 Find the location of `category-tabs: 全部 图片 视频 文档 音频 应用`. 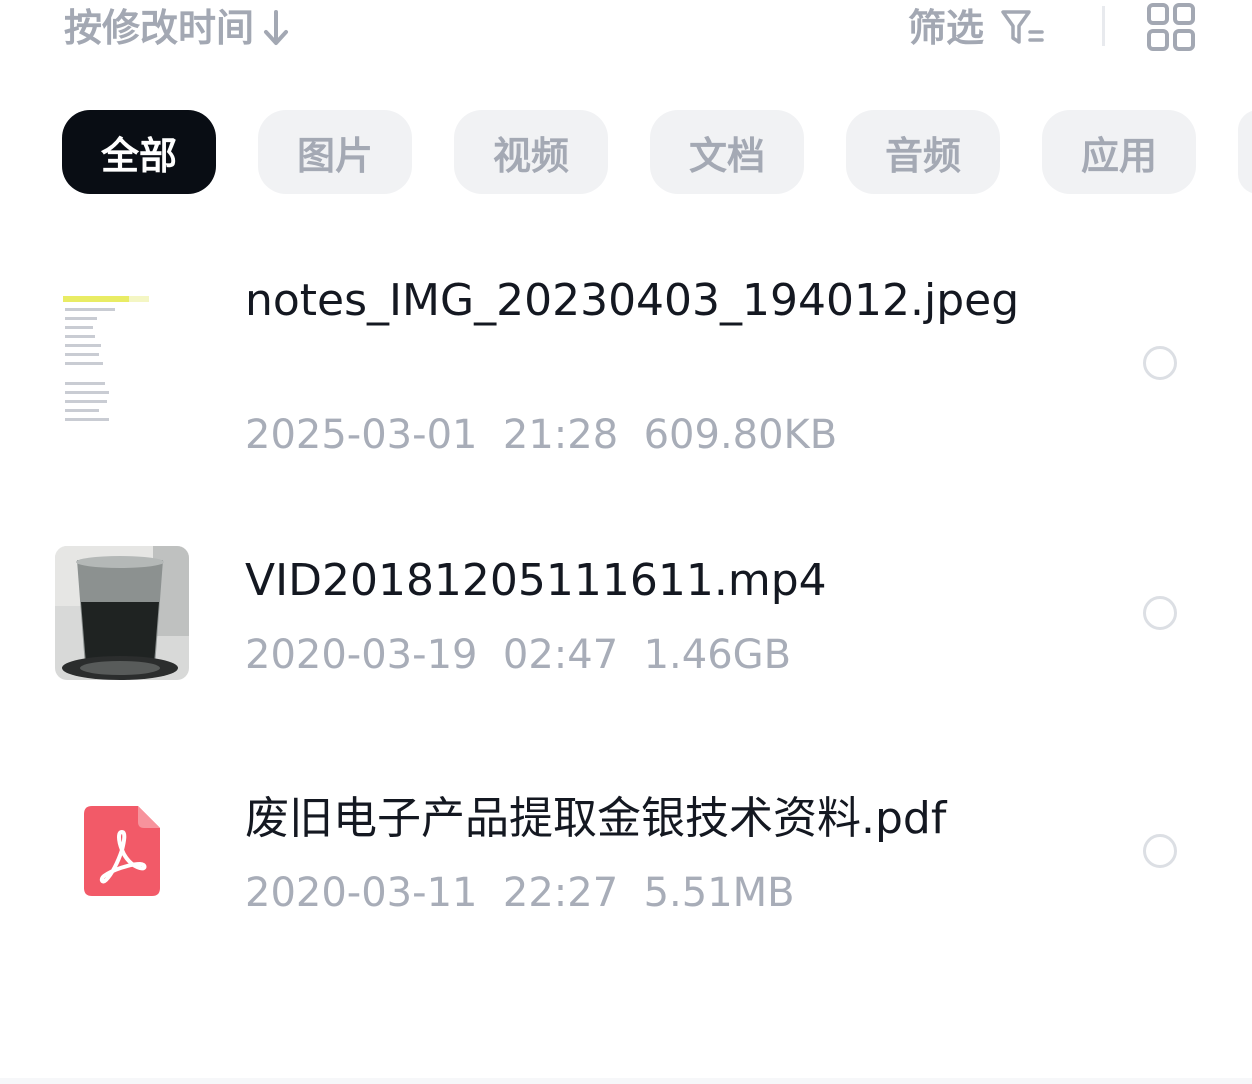

category-tabs: 全部 图片 视频 文档 音频 应用 is located at coordinates (629, 152).